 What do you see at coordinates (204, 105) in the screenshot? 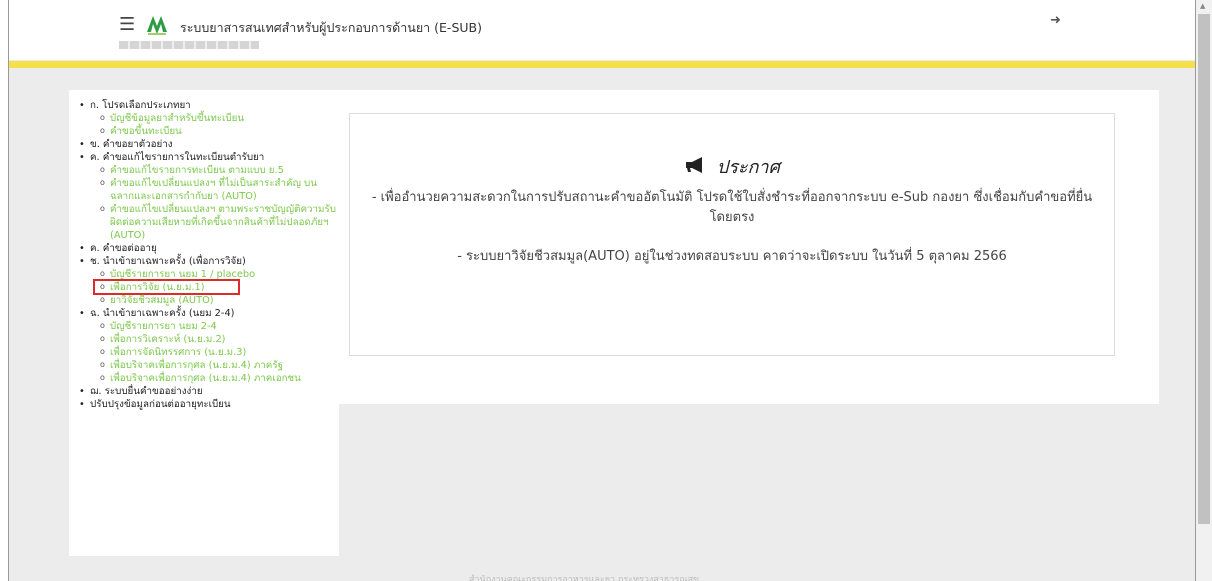
I see `sidebar-item: ก. โปรดเลือกประเภทยา` at bounding box center [204, 105].